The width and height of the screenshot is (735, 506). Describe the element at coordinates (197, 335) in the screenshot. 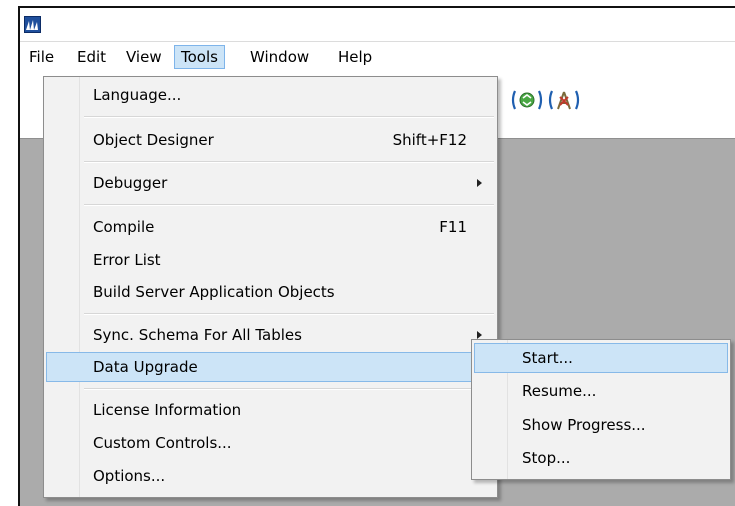

I see `menu-item-label: Sync. Schema For All Tables` at that location.